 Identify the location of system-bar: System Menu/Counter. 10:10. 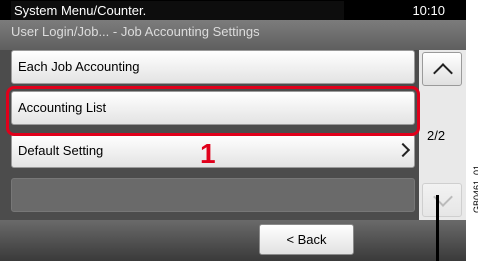
(233, 10).